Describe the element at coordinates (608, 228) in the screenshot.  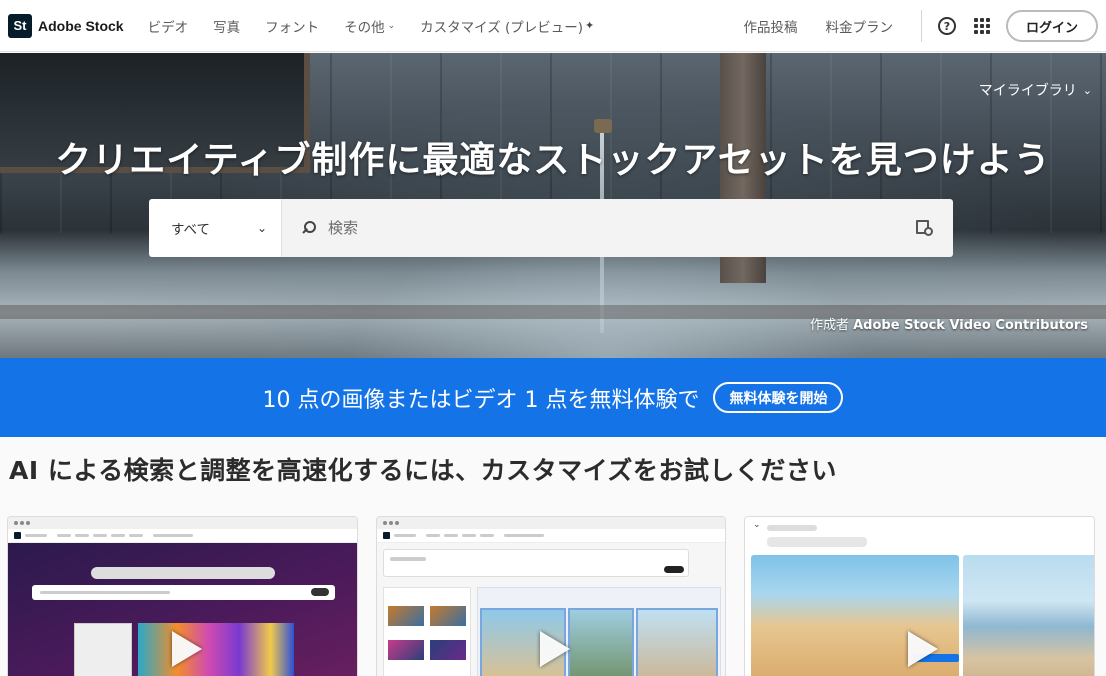
I see `search-input` at that location.